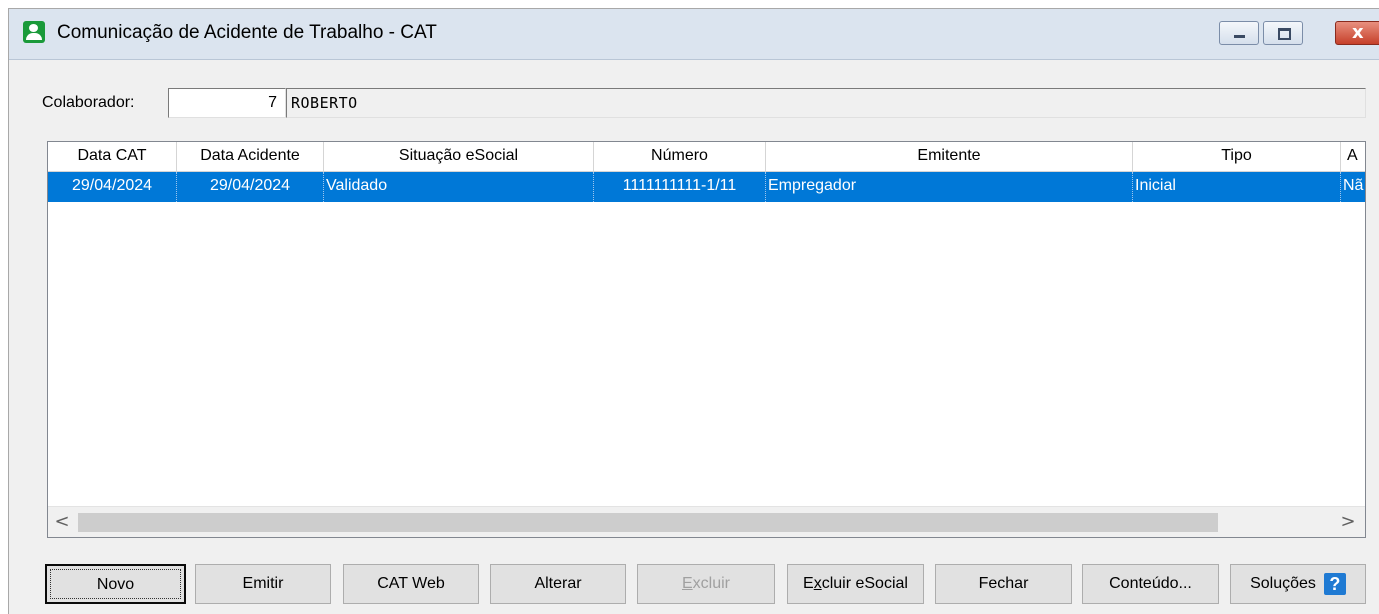  What do you see at coordinates (1348, 522) in the screenshot?
I see `scroll-right-icon: >` at bounding box center [1348, 522].